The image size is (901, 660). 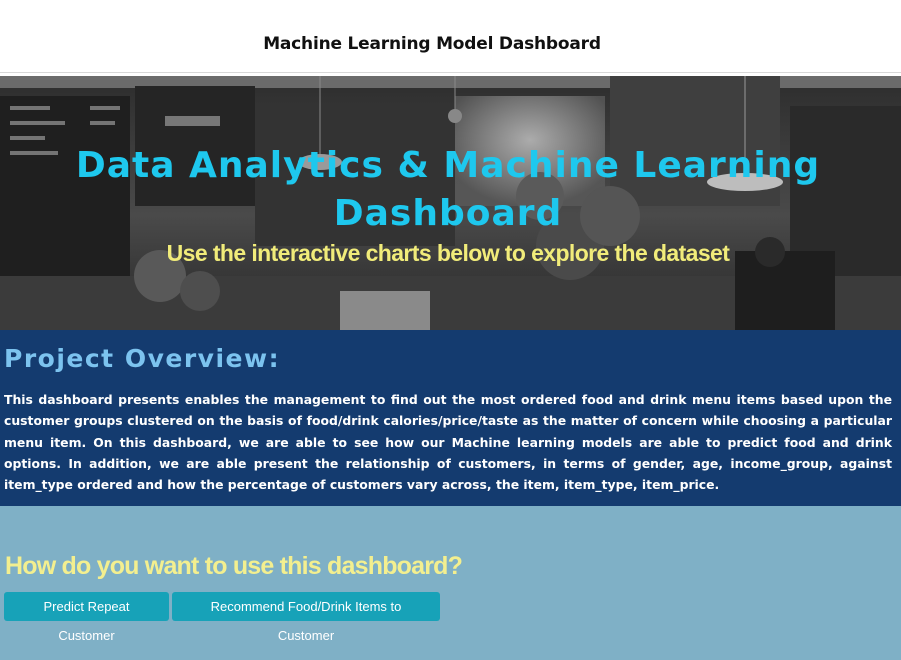 What do you see at coordinates (306, 617) in the screenshot?
I see `recommend-items-button: Recommend Food/Drink Items to Customer` at bounding box center [306, 617].